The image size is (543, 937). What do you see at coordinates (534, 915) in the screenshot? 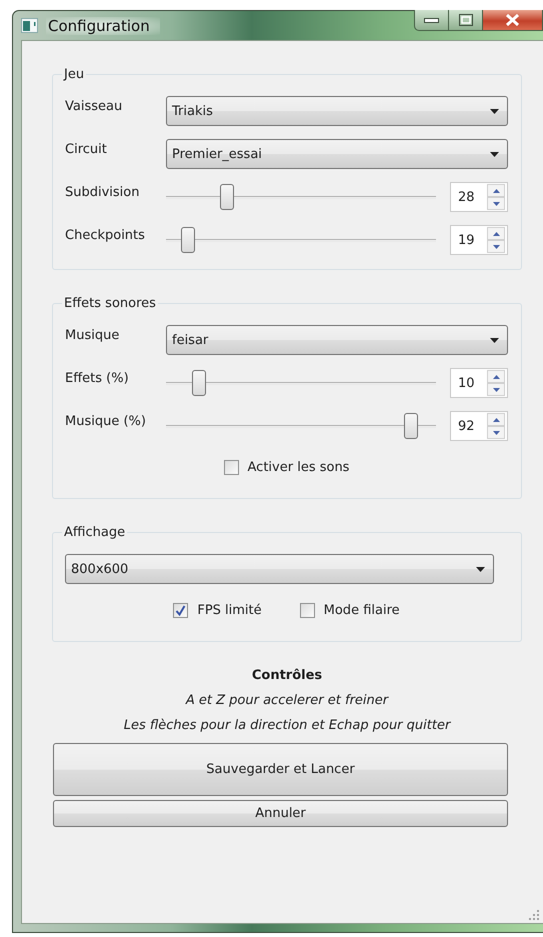
I see `resize-grip-icon` at bounding box center [534, 915].